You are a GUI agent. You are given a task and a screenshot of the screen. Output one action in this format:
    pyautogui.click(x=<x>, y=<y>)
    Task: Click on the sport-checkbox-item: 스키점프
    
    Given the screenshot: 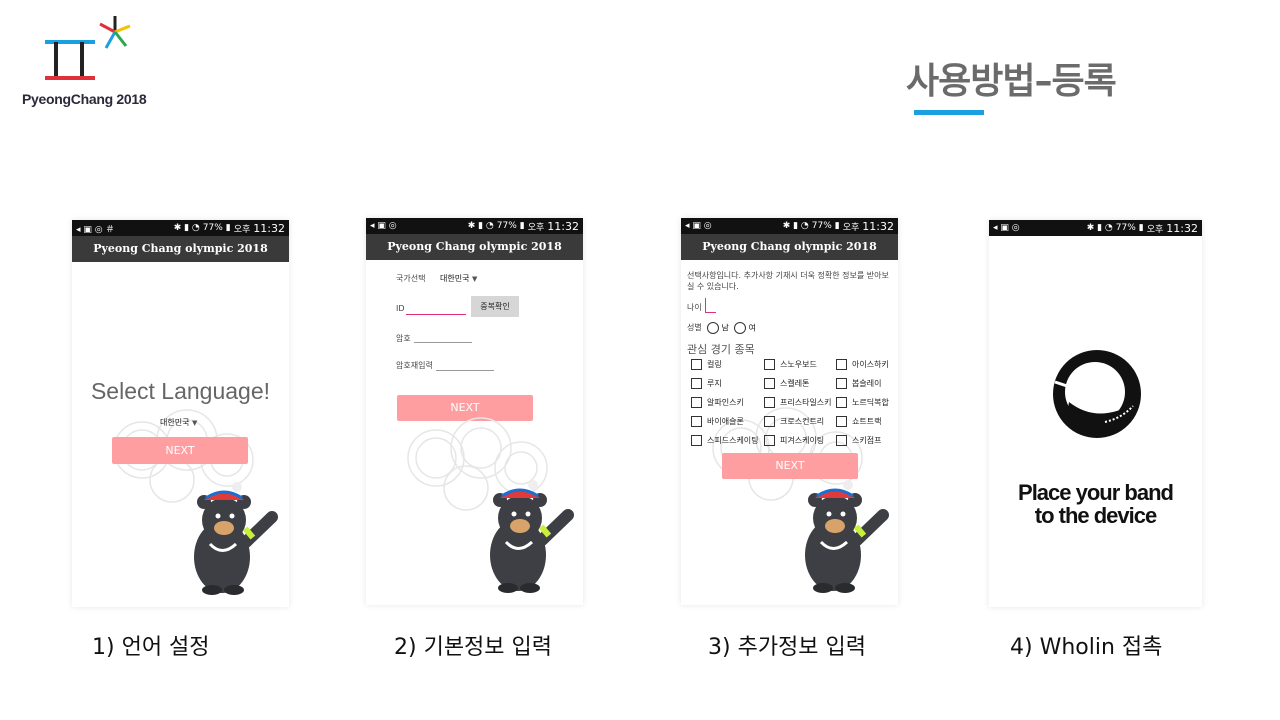 What is the action you would take?
    pyautogui.click(x=858, y=440)
    